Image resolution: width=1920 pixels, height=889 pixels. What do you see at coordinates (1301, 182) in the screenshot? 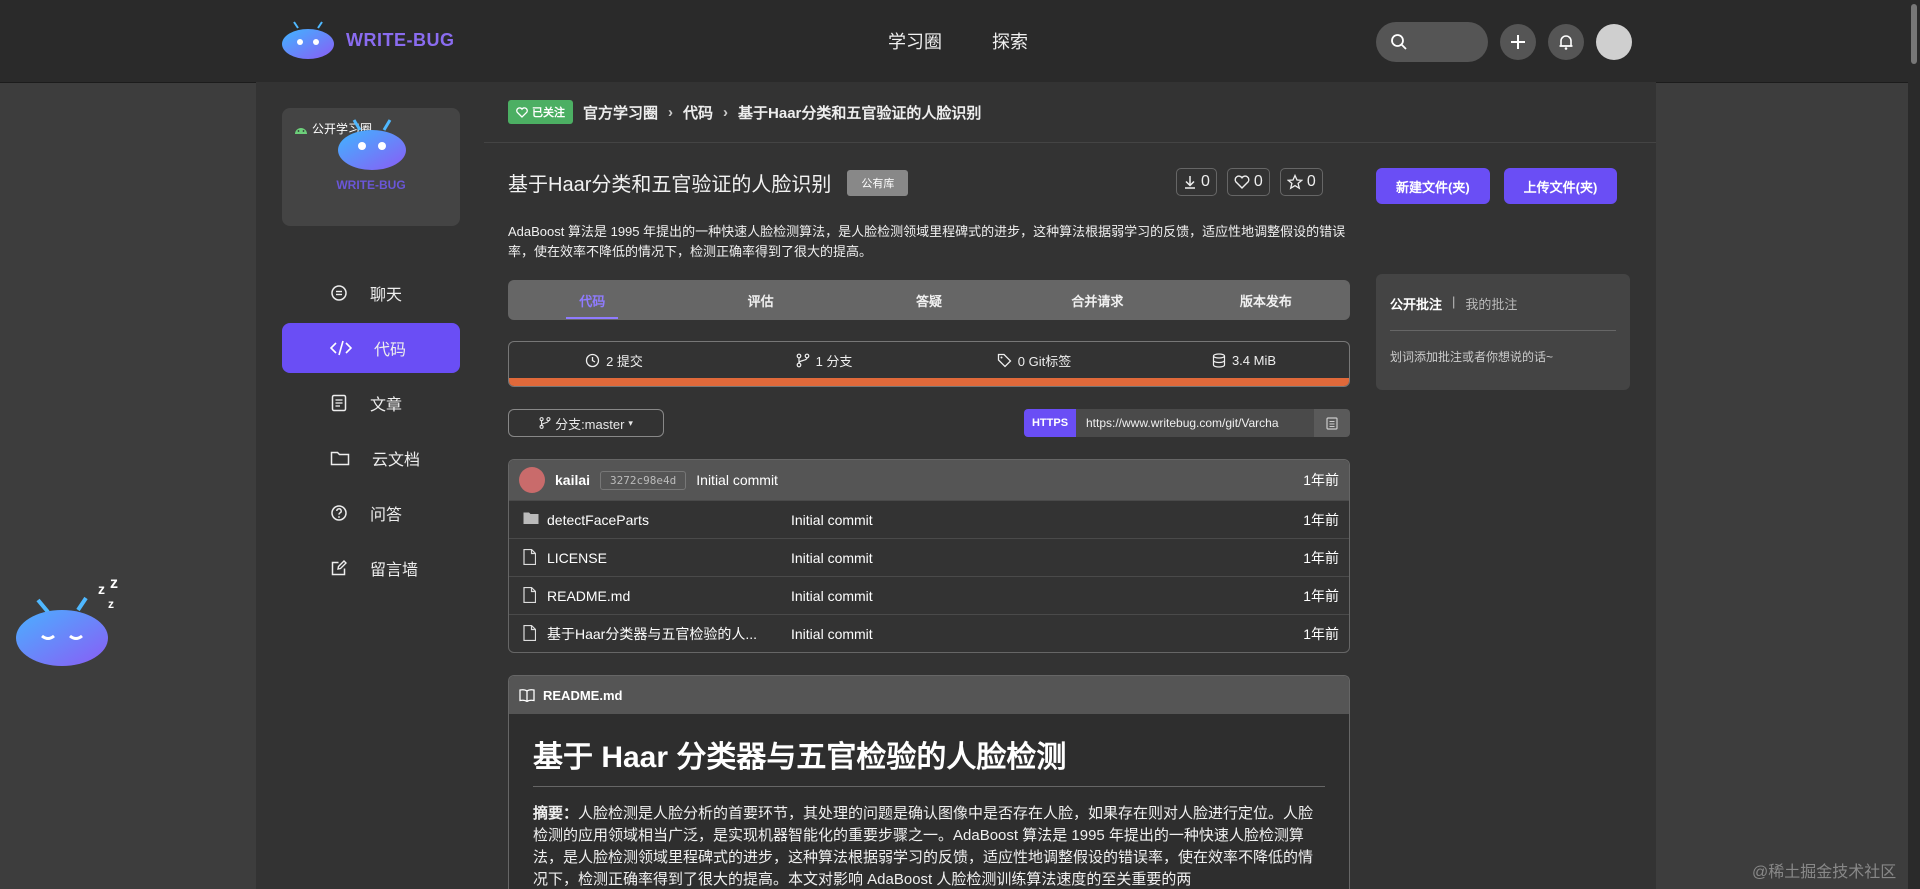
I see `star-button: 0` at bounding box center [1301, 182].